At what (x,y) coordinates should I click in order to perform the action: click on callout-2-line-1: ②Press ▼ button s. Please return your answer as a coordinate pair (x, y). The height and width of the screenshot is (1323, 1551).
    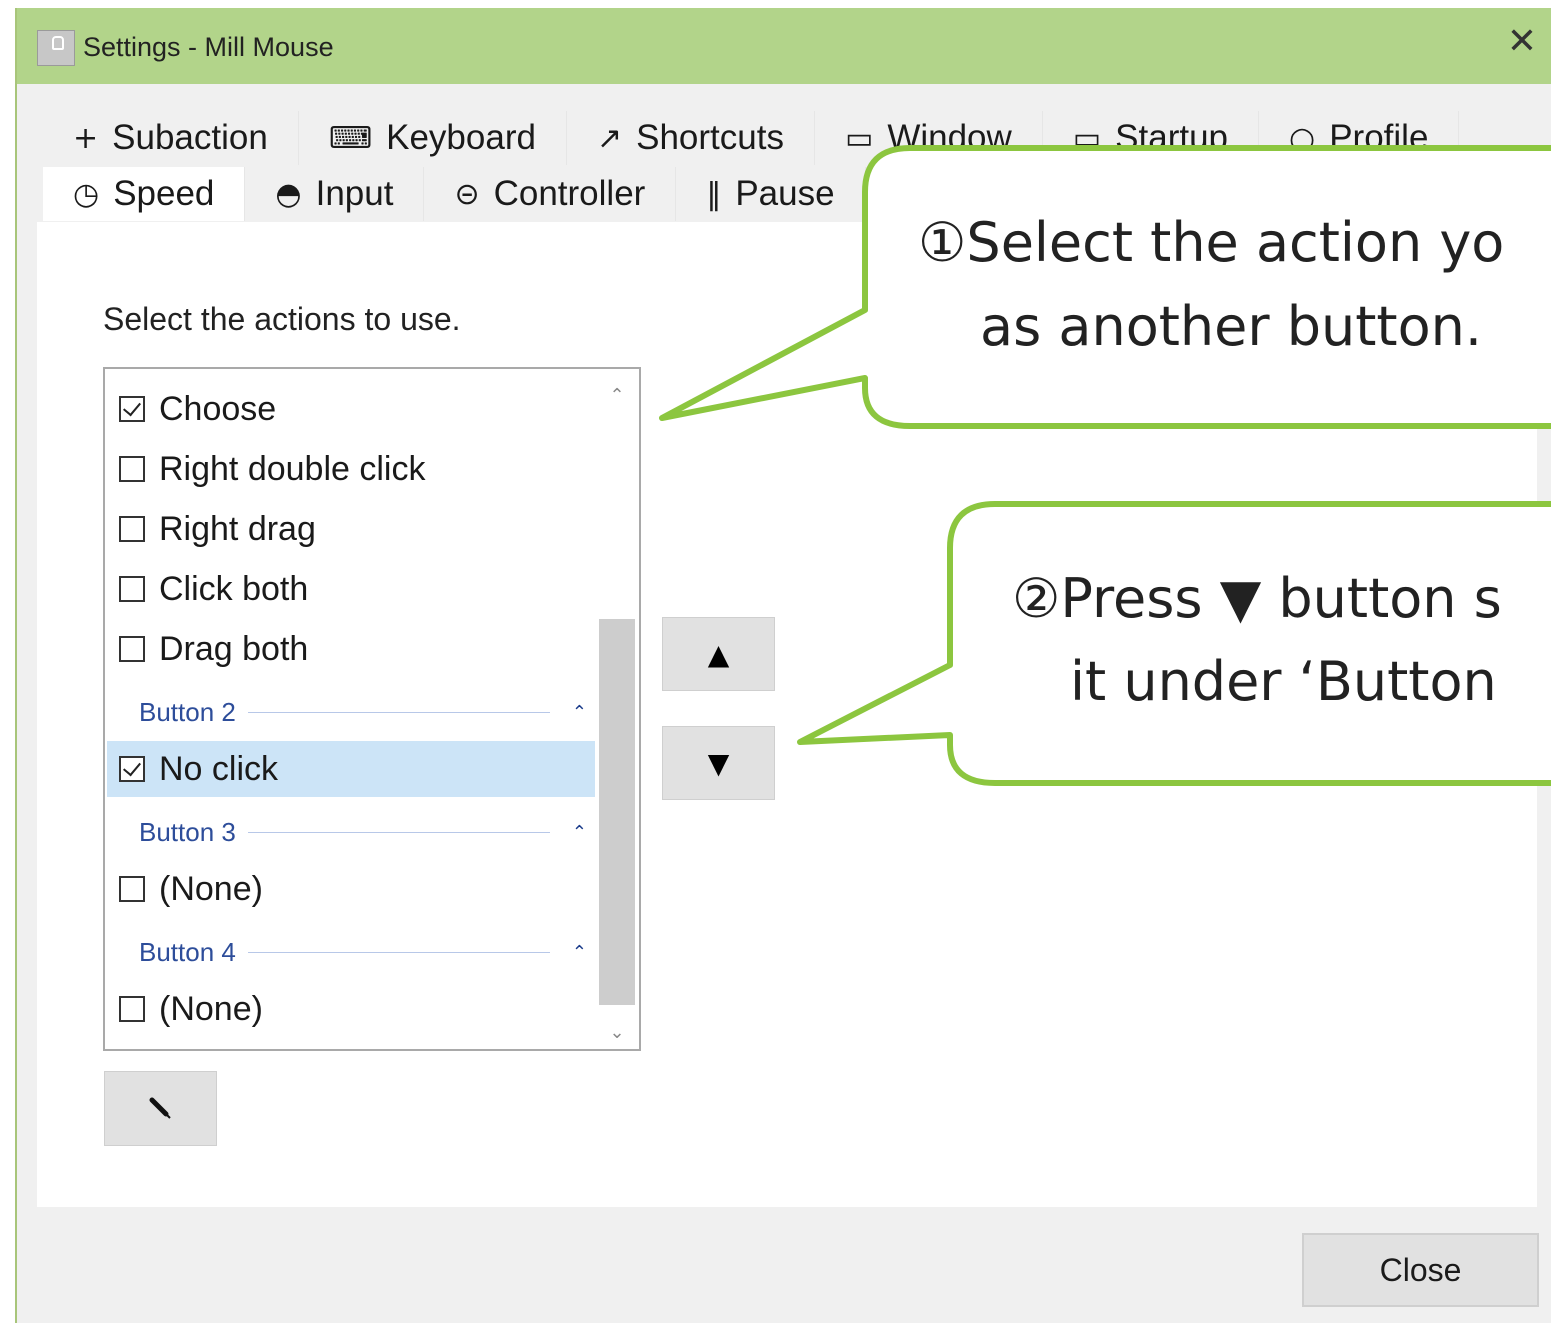
    Looking at the image, I should click on (1257, 598).